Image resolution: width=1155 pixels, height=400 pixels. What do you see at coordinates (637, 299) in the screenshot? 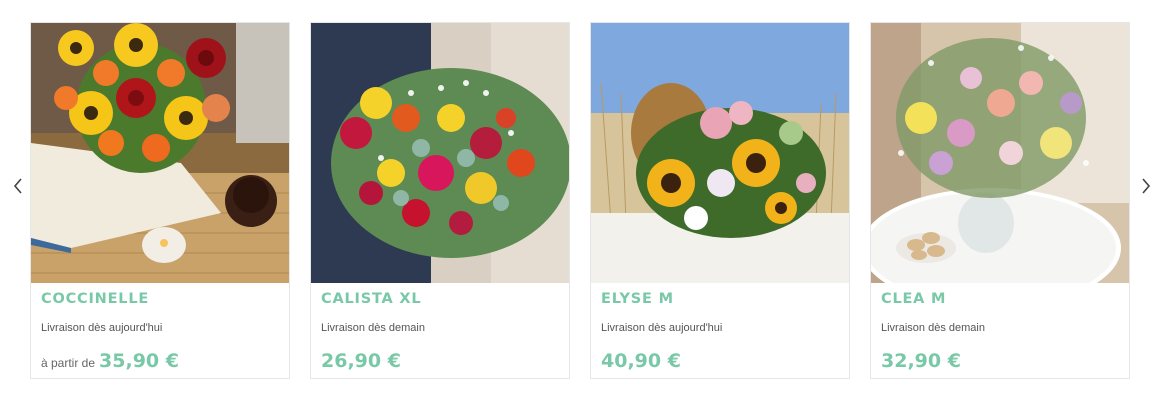
I see `product-name: ELYSE M` at bounding box center [637, 299].